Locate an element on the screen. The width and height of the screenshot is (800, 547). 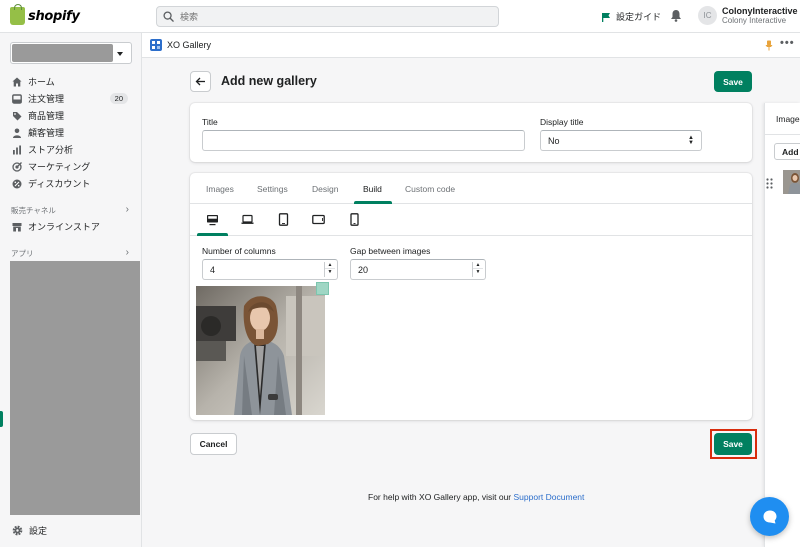
woman-in-coat-photo is located at coordinates (260, 350).